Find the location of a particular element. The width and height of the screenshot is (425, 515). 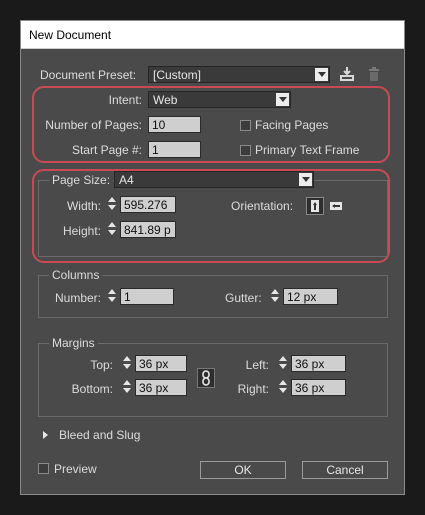

facing-pages-checkbox is located at coordinates (245, 125).